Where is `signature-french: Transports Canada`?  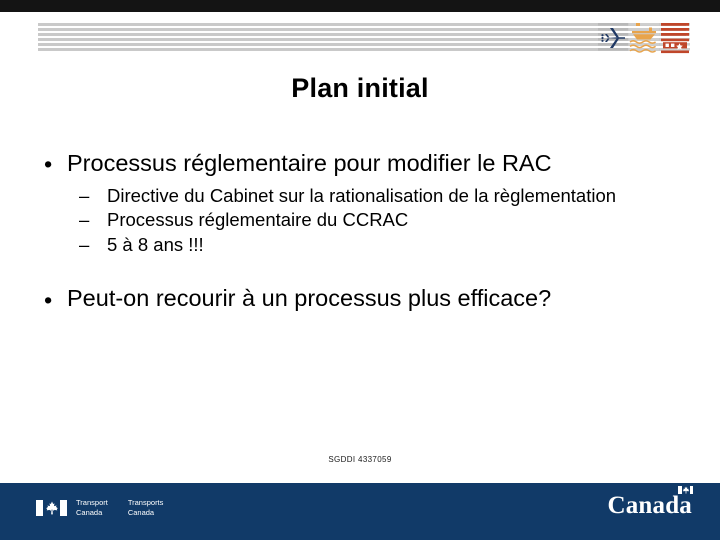 signature-french: Transports Canada is located at coordinates (146, 508).